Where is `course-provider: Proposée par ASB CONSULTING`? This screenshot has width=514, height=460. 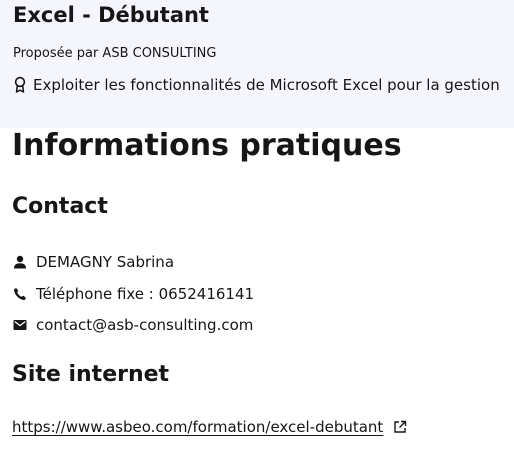
course-provider: Proposée par ASB CONSULTING is located at coordinates (115, 53).